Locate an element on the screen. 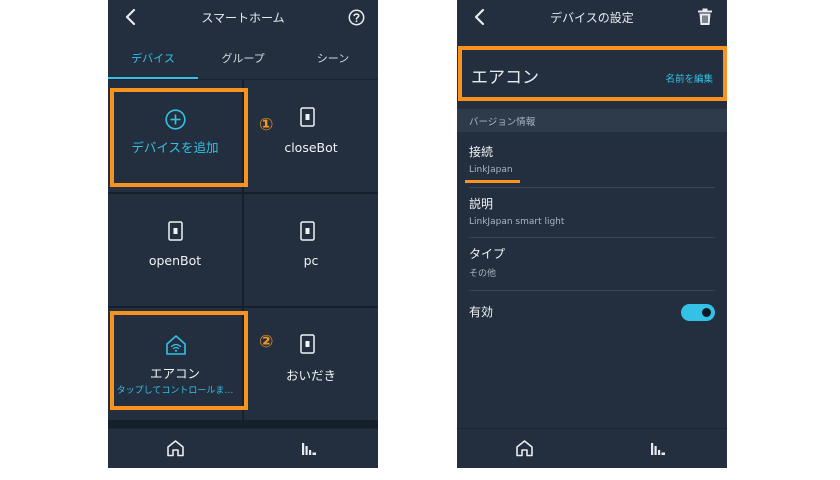 The image size is (840, 480). device-tile-oidaki: おいだき is located at coordinates (311, 364).